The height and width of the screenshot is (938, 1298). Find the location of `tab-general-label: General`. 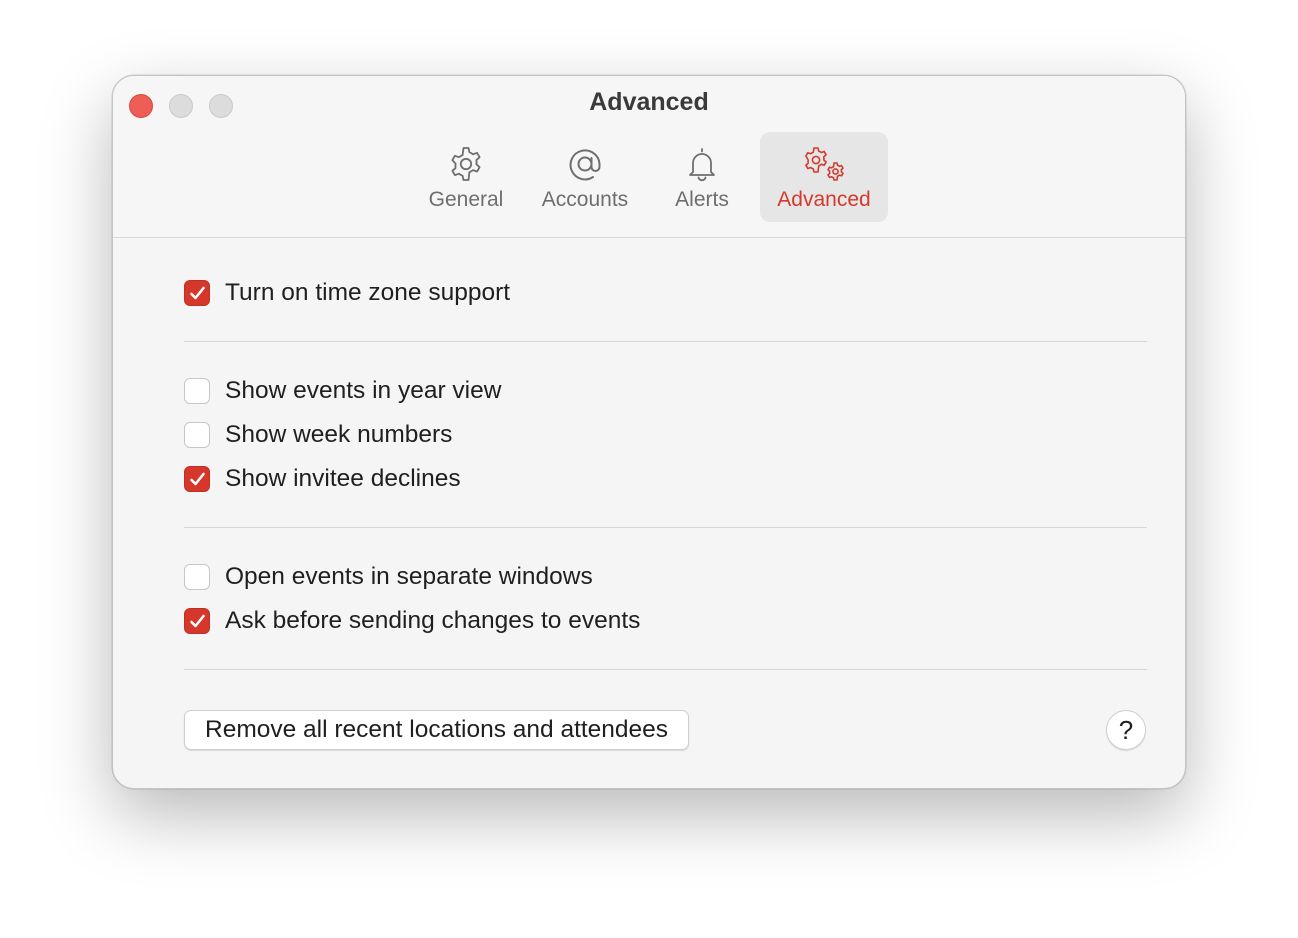

tab-general-label: General is located at coordinates (466, 199).